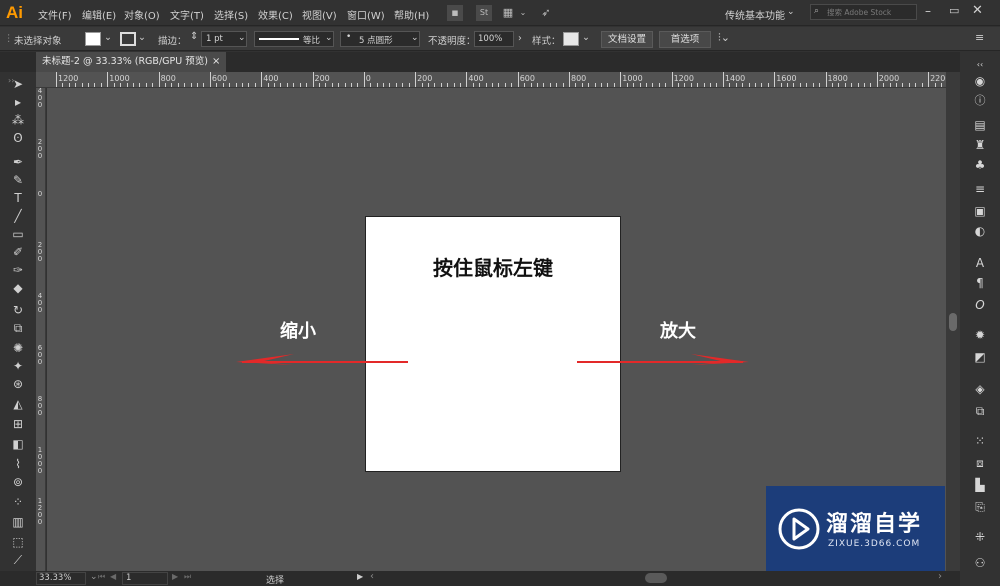  What do you see at coordinates (18, 270) in the screenshot?
I see `shaper-tool-icon: ✑` at bounding box center [18, 270].